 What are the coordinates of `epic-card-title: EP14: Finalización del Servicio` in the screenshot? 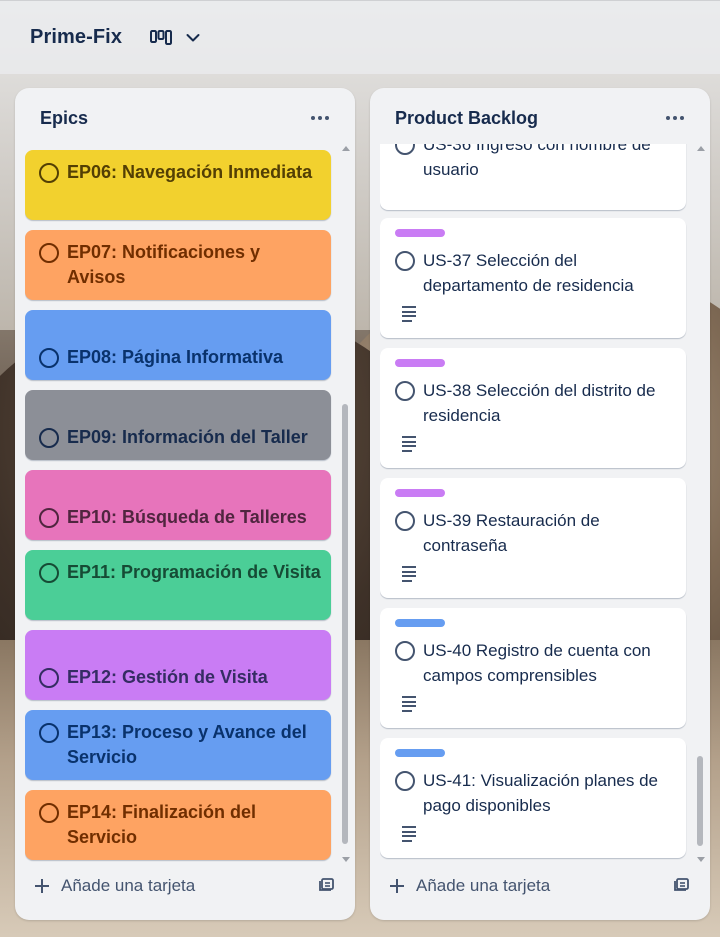 It's located at (162, 824).